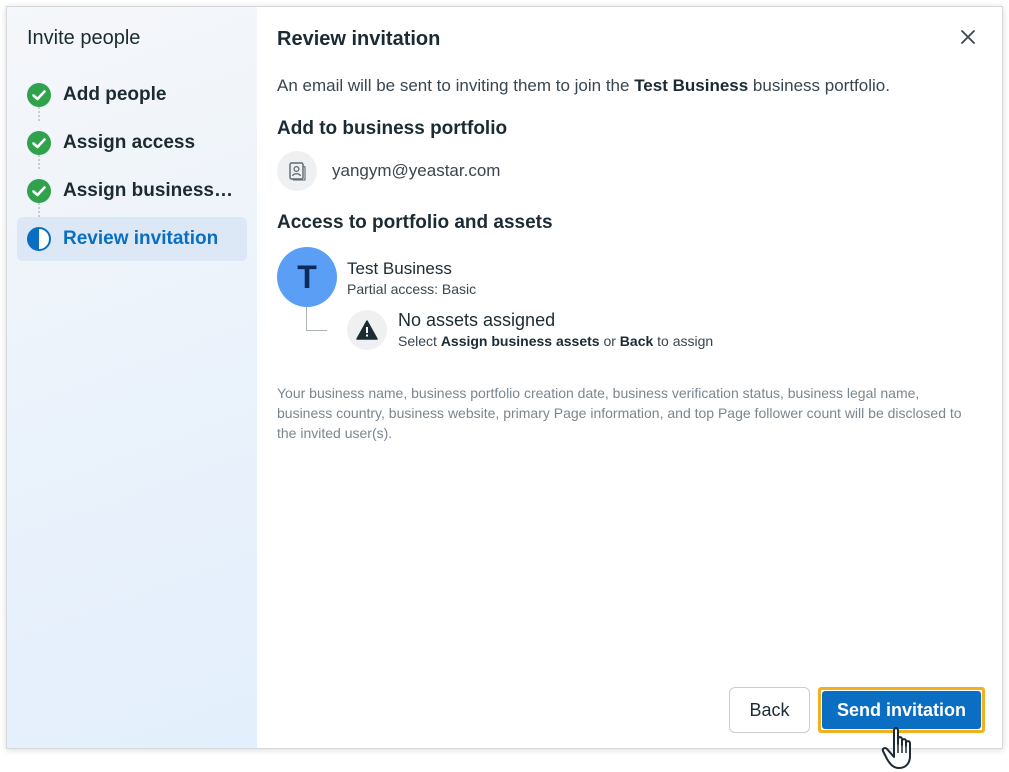 The height and width of the screenshot is (772, 1009). I want to click on hand-pointer-icon, so click(900, 749).